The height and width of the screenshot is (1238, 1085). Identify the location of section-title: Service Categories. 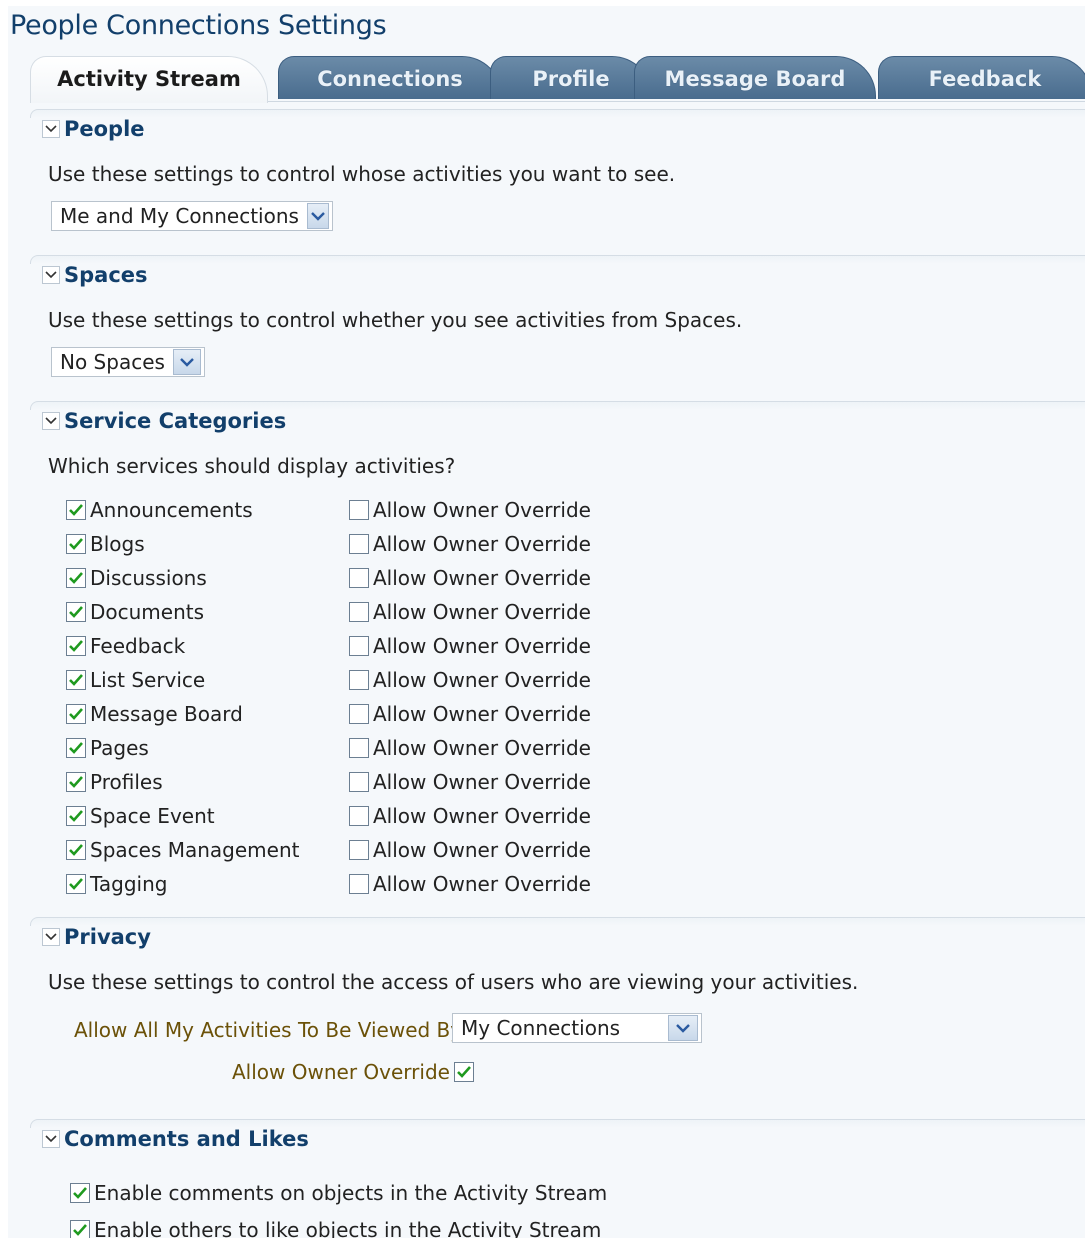
(175, 421).